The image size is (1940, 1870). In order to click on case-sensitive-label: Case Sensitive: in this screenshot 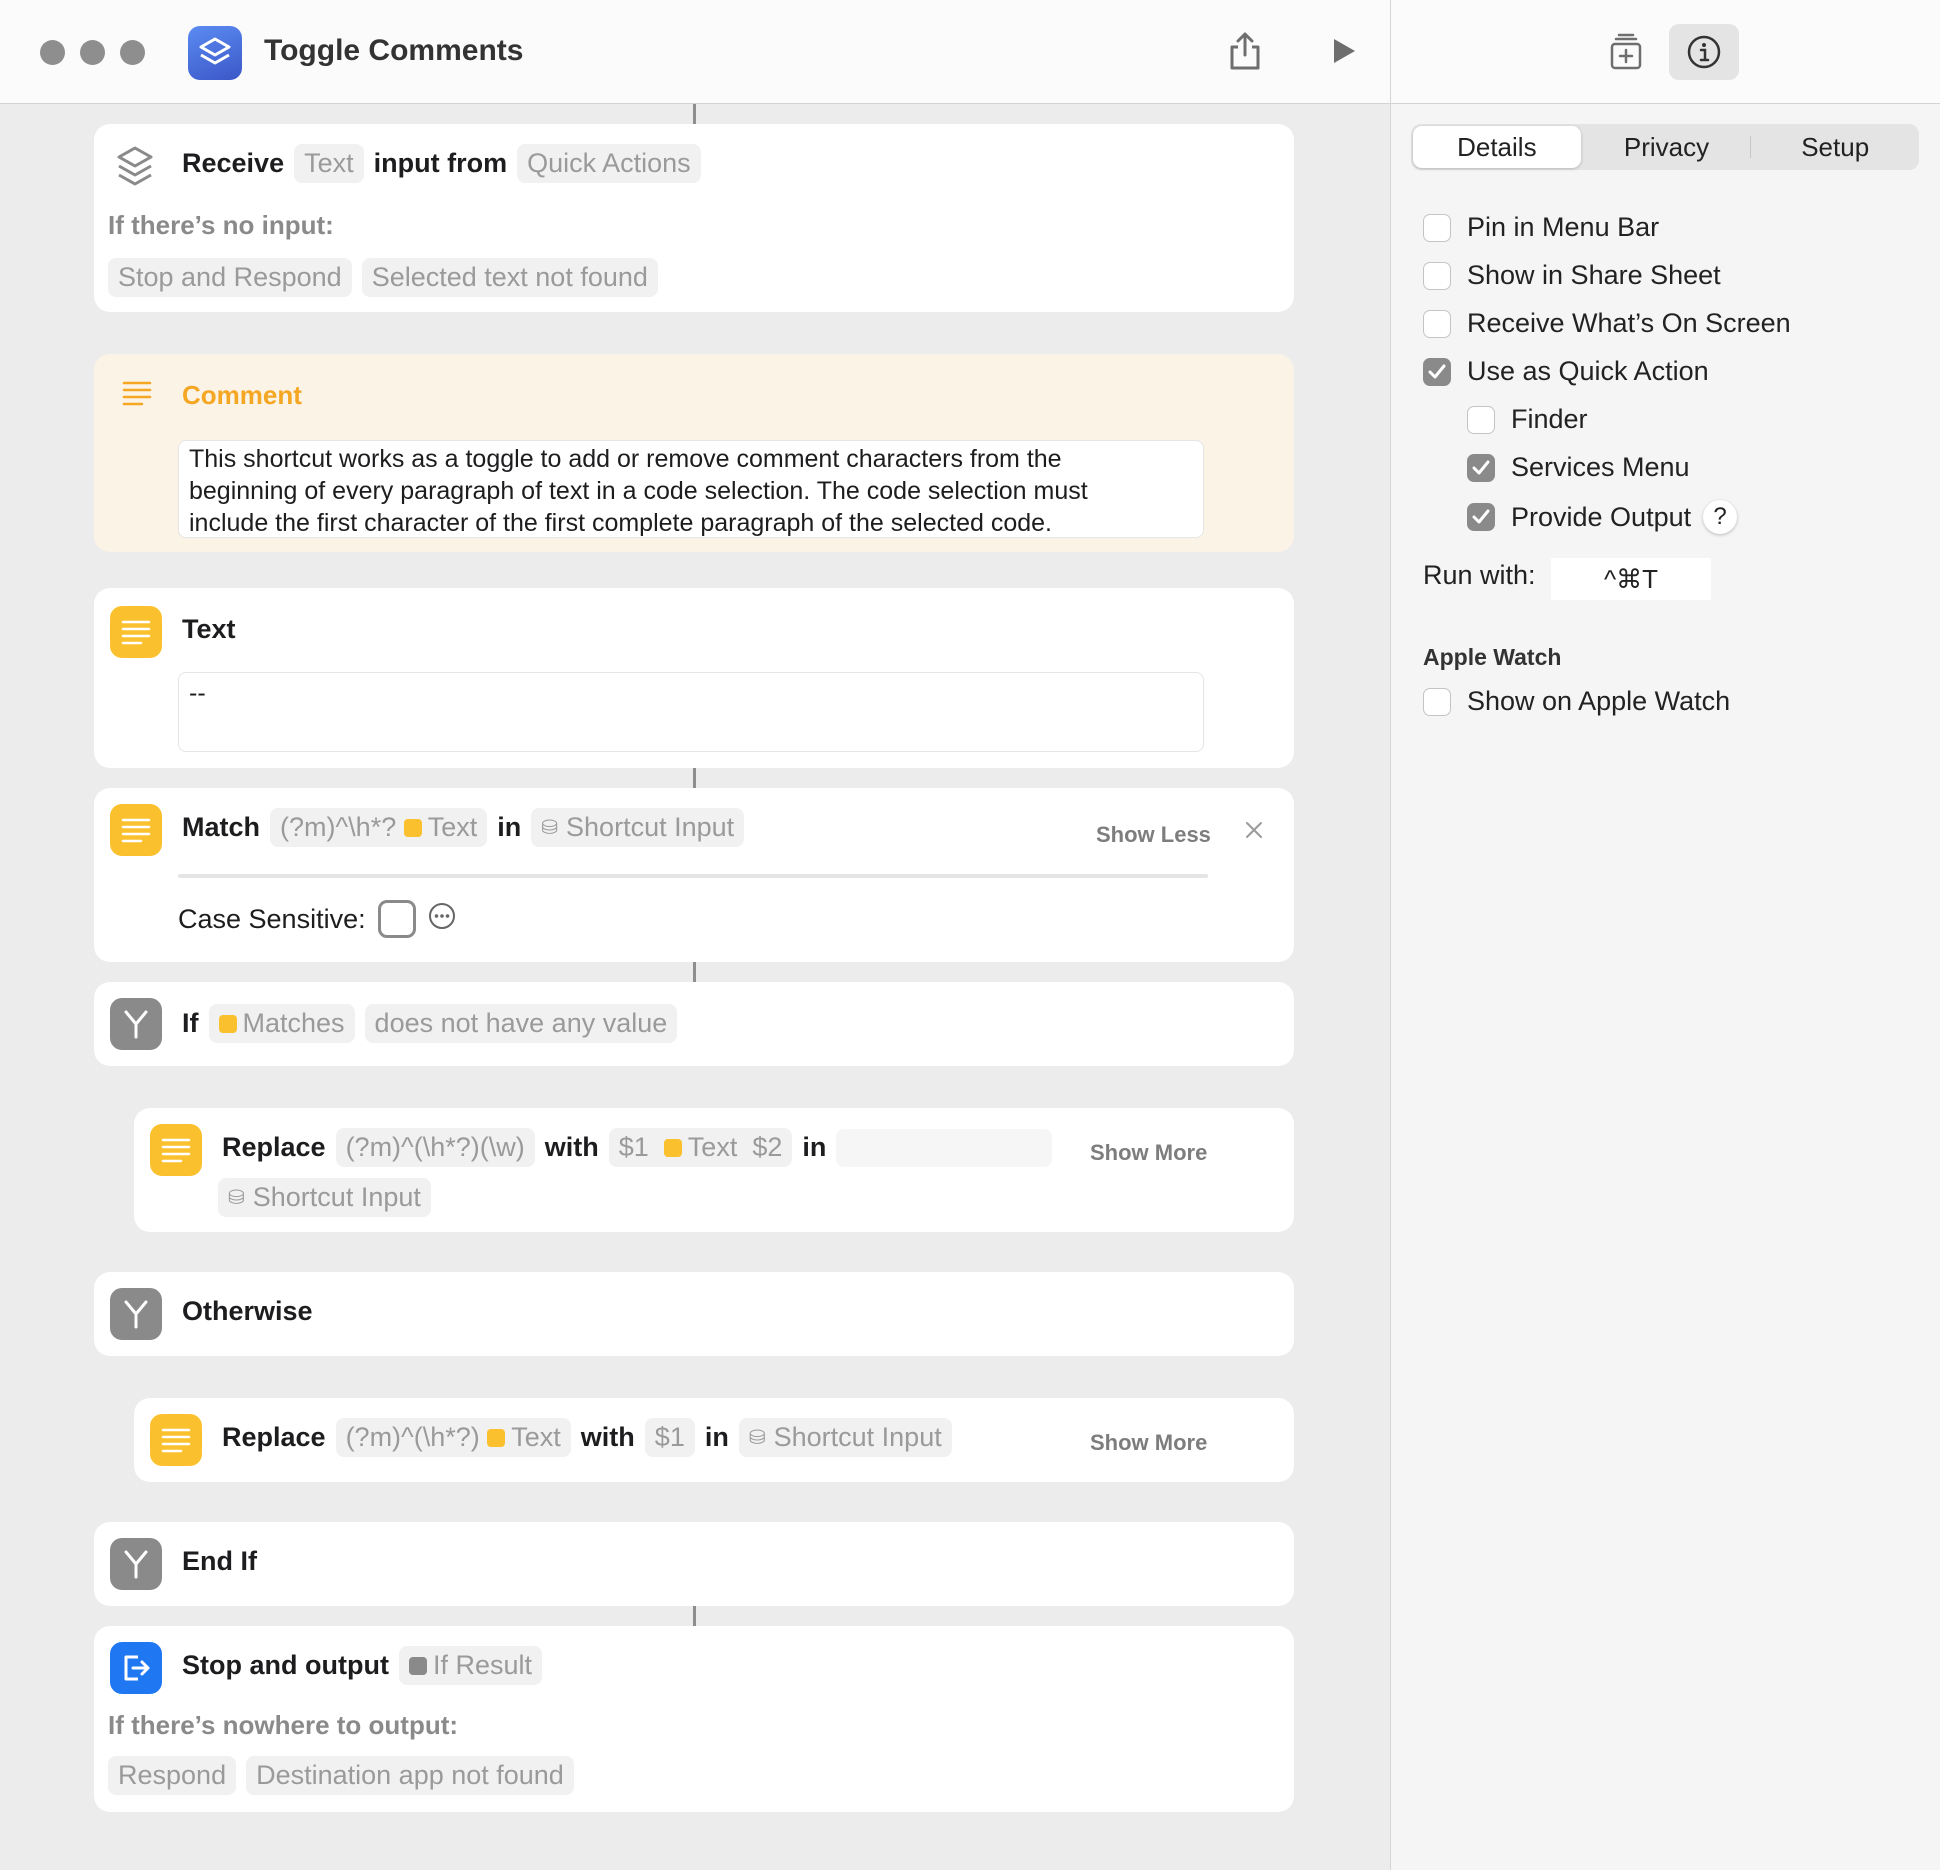, I will do `click(272, 918)`.